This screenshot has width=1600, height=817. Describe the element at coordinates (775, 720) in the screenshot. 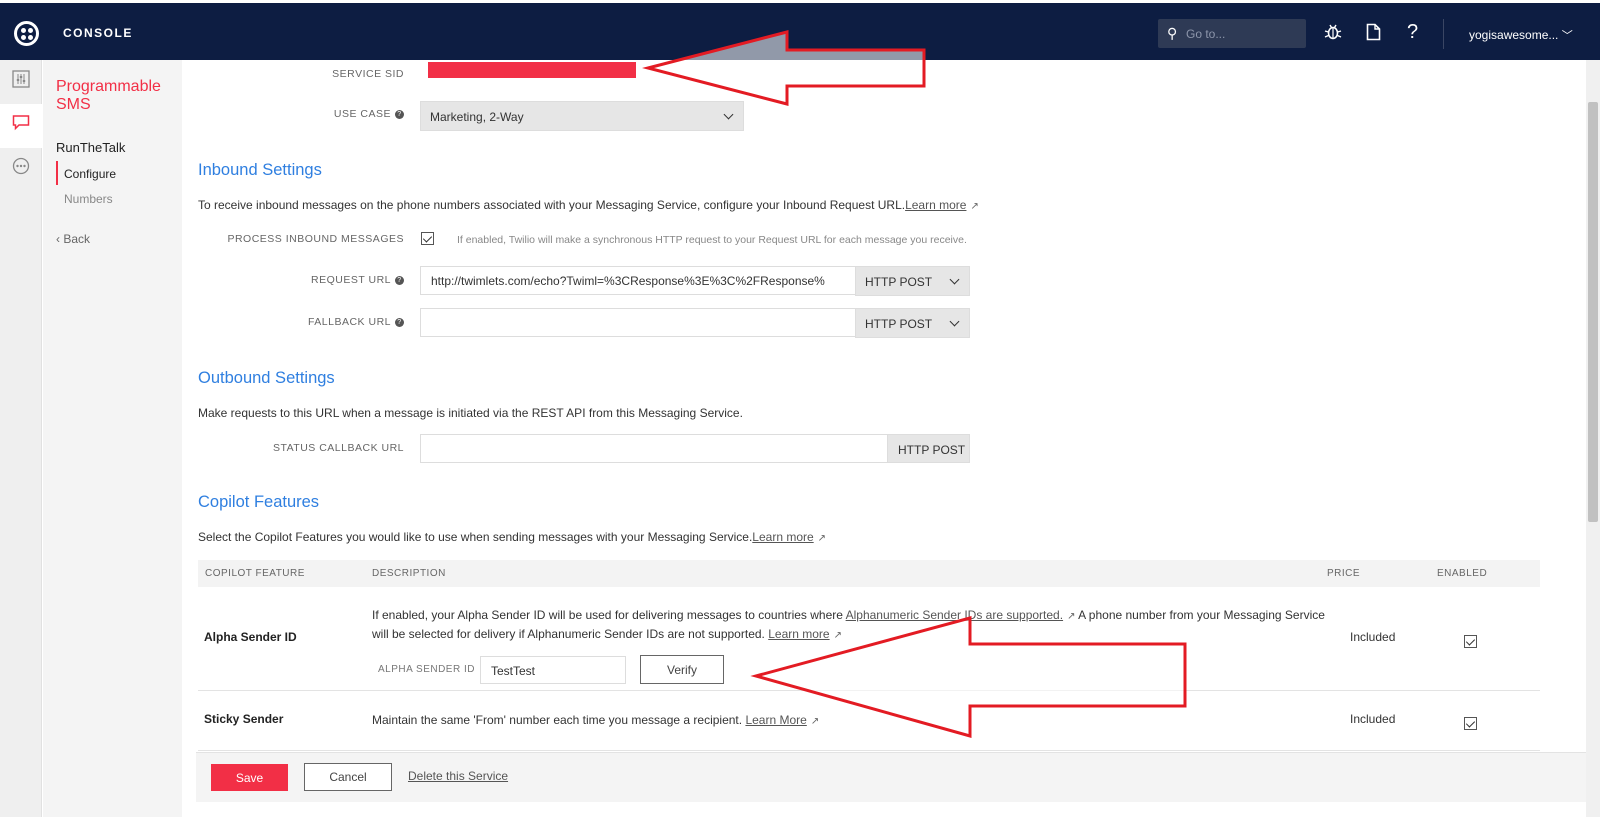

I see `sticky-learn-more-link: Learn More` at that location.